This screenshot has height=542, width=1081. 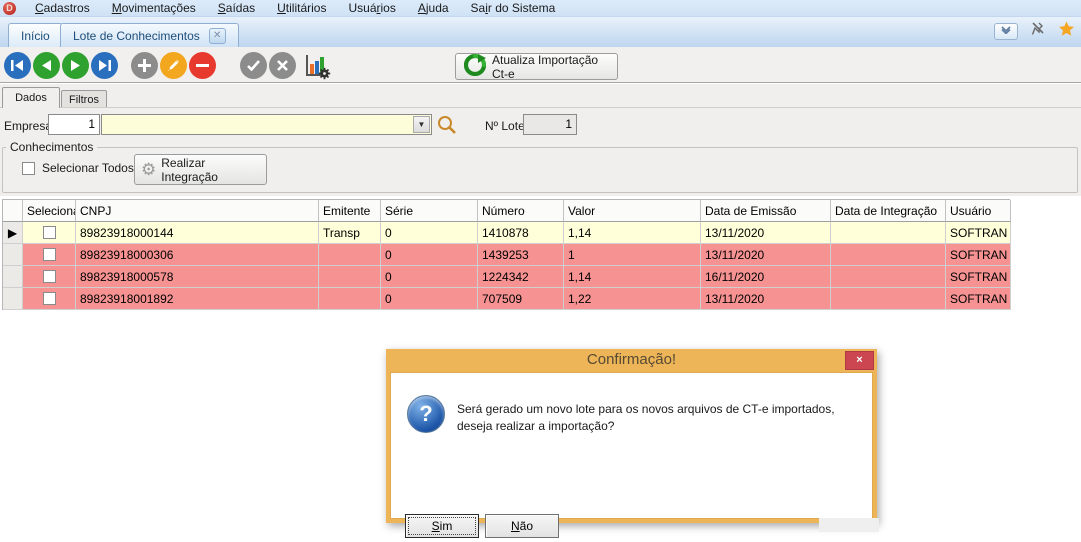 What do you see at coordinates (217, 35) in the screenshot?
I see `tab-close-icon: ✕` at bounding box center [217, 35].